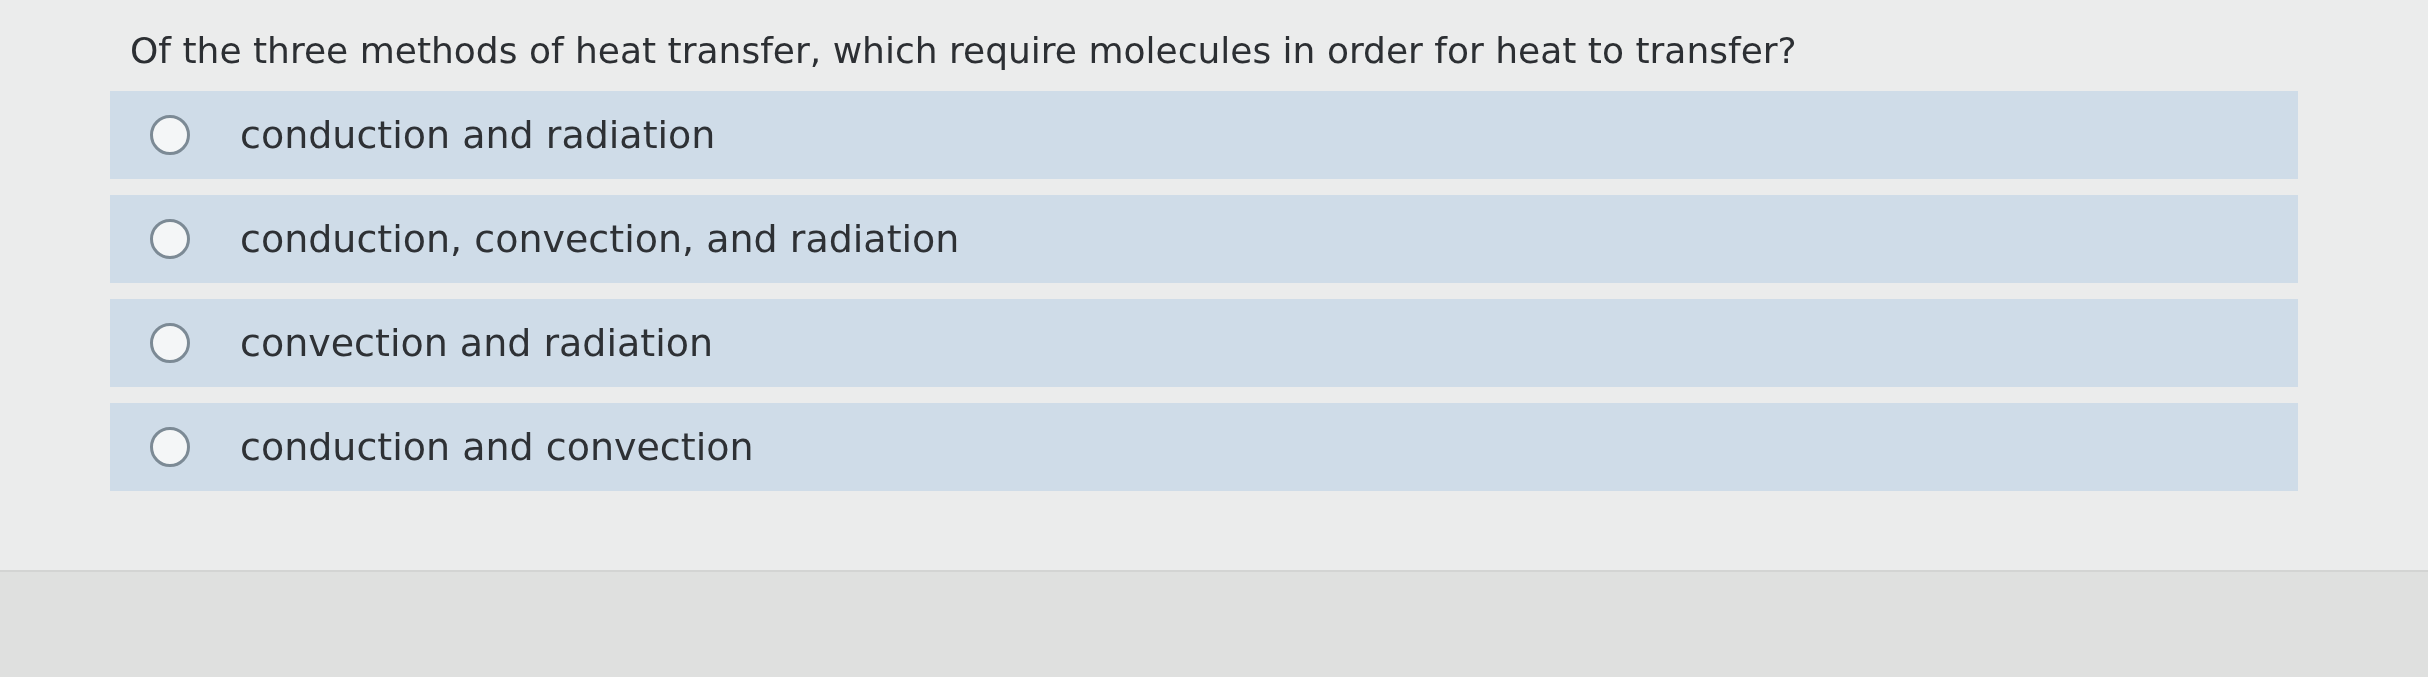  I want to click on answer-option: conduction and radiation, so click(1204, 135).